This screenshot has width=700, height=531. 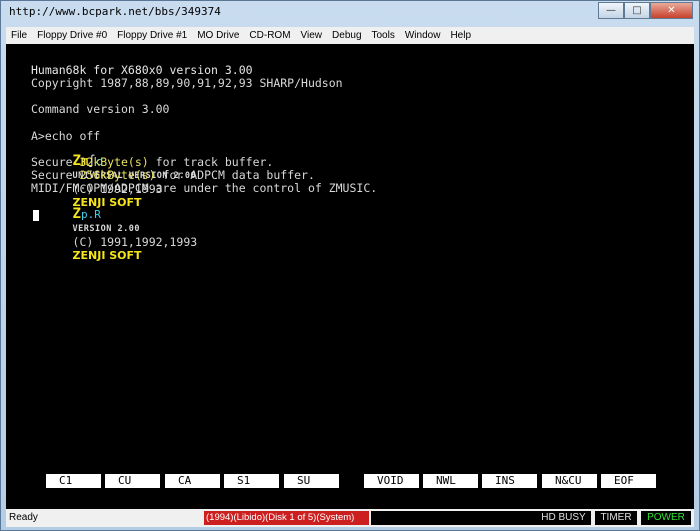 What do you see at coordinates (135, 242) in the screenshot?
I see `zpr-copyright: (C) 1991,1992,1993` at bounding box center [135, 242].